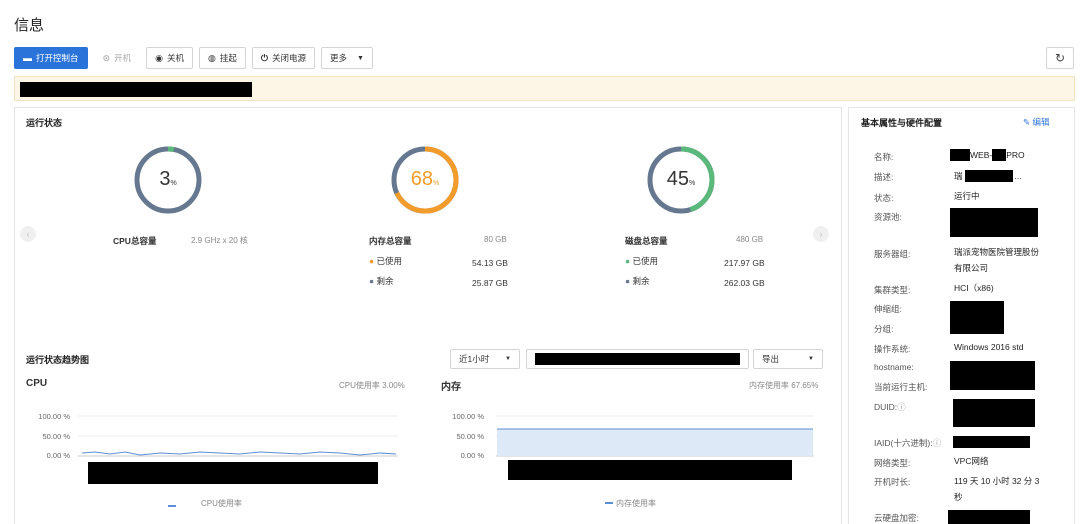  What do you see at coordinates (59, 455) in the screenshot?
I see `cpu-tick-0: 0.00 %` at bounding box center [59, 455].